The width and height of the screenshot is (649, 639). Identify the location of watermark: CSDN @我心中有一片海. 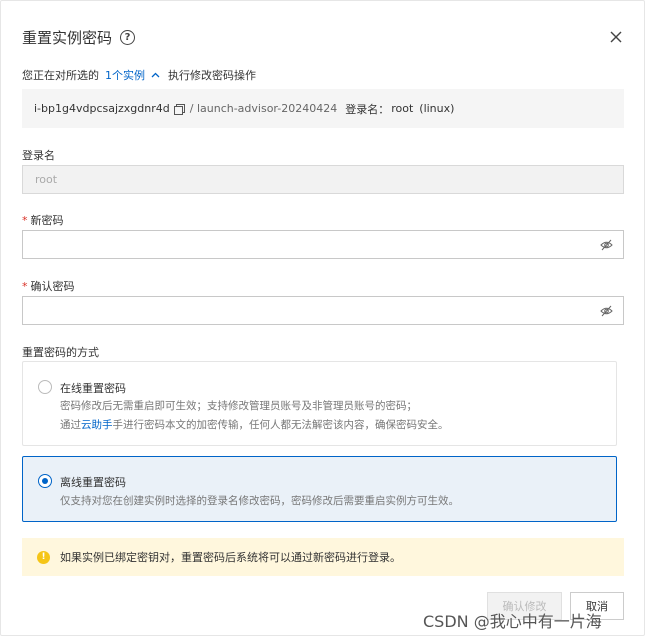
(512, 621).